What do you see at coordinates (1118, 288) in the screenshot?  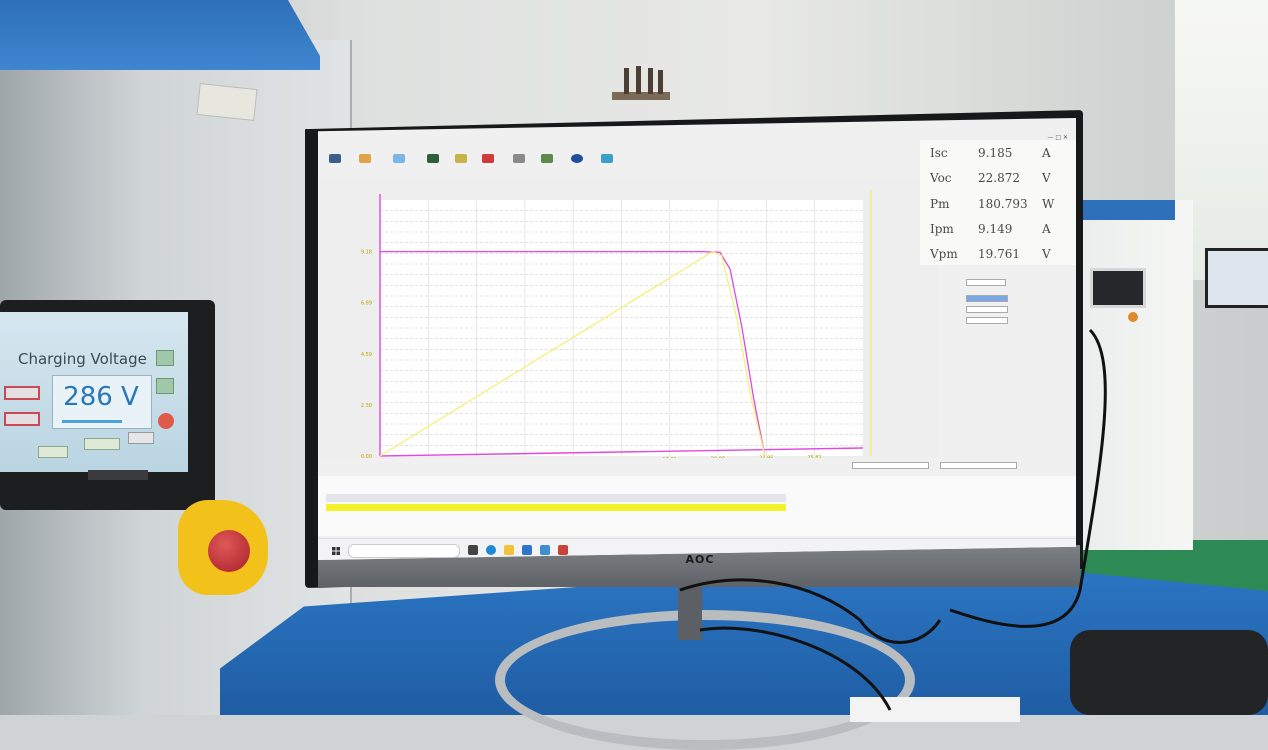 I see `machine-display` at bounding box center [1118, 288].